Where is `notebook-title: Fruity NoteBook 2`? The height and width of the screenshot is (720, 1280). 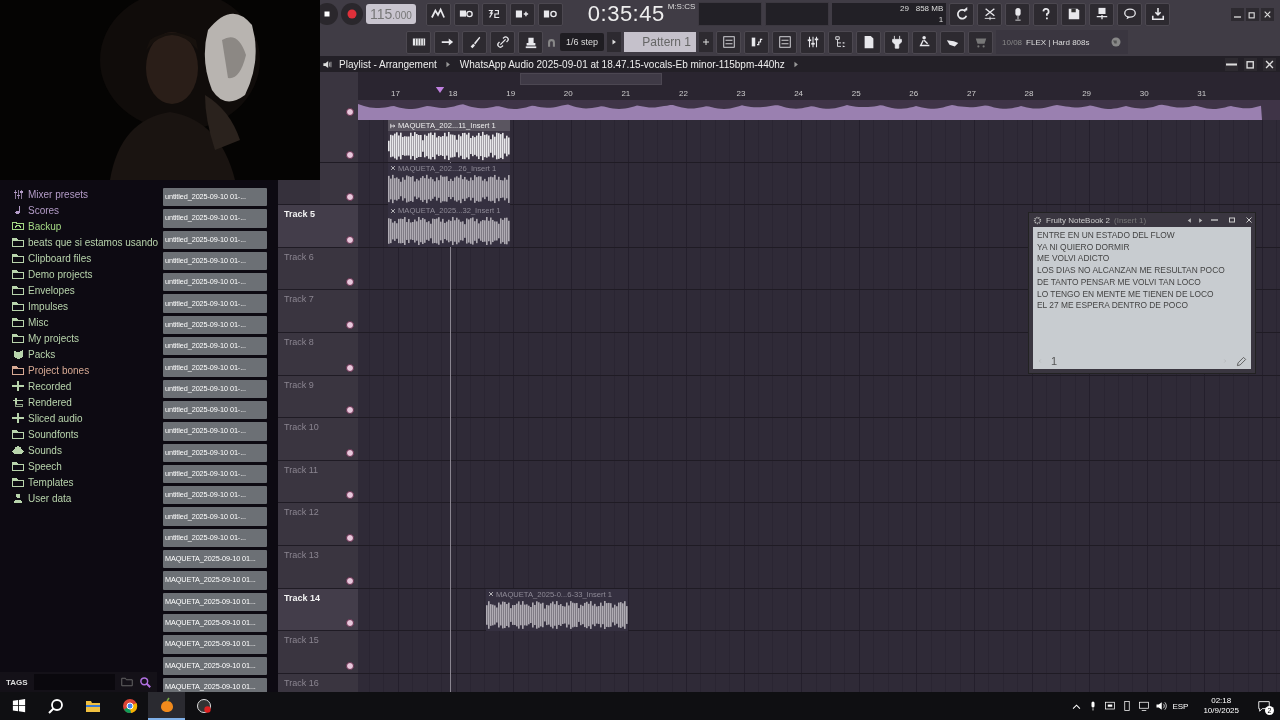
notebook-title: Fruity NoteBook 2 is located at coordinates (1078, 220).